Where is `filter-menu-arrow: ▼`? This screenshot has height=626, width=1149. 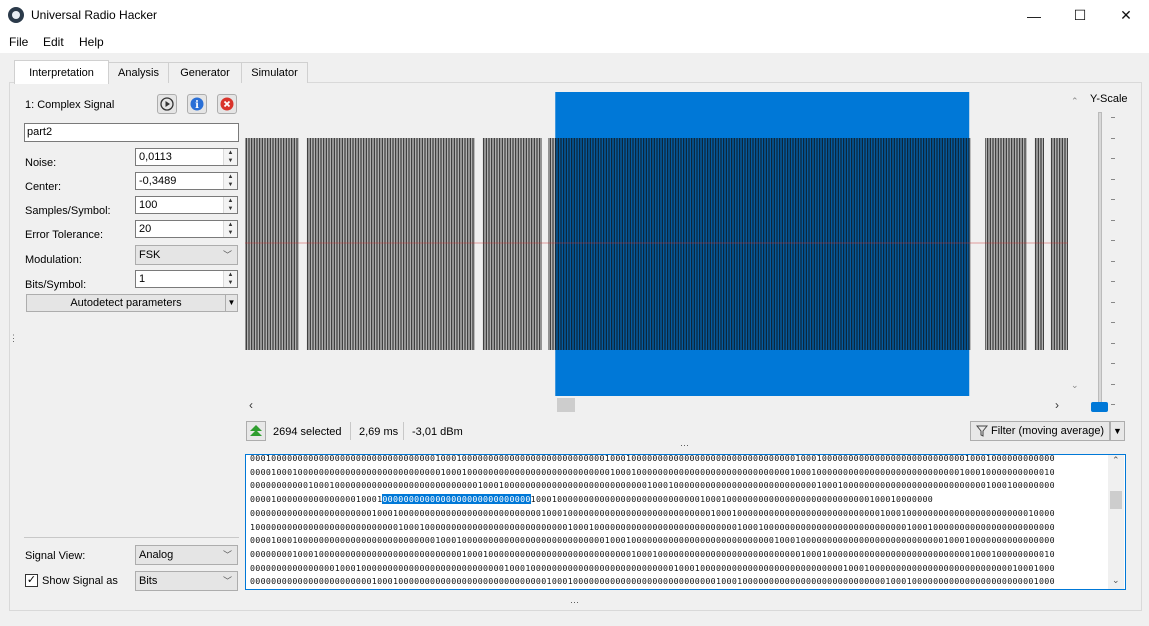
filter-menu-arrow: ▼ is located at coordinates (1117, 431).